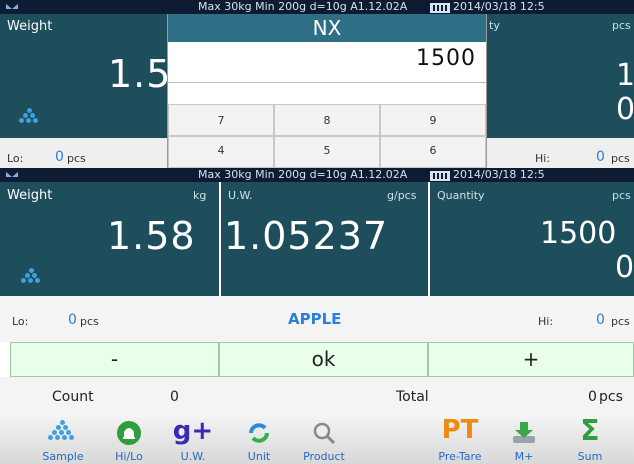 The image size is (634, 464). What do you see at coordinates (327, 28) in the screenshot?
I see `dialog-title: NX` at bounding box center [327, 28].